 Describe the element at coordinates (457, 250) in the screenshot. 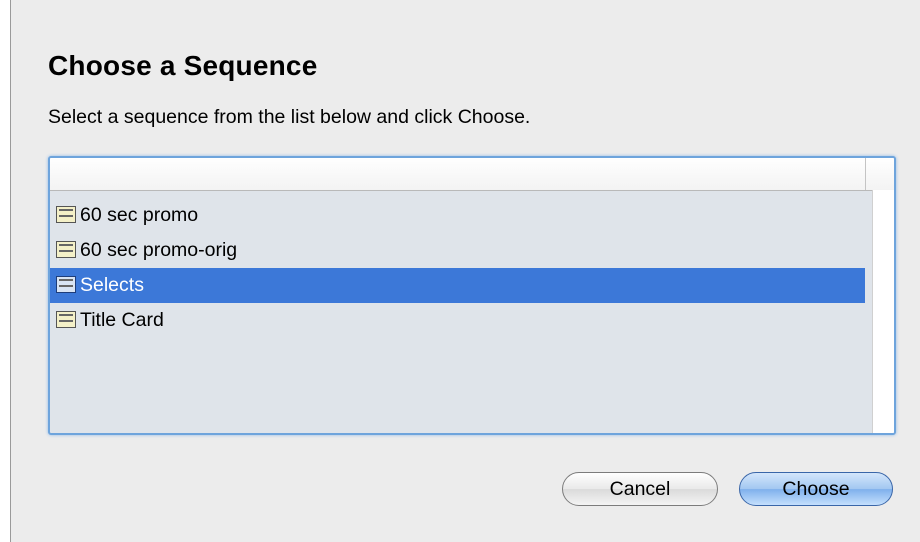

I see `list-item: 60 sec promo-orig` at that location.